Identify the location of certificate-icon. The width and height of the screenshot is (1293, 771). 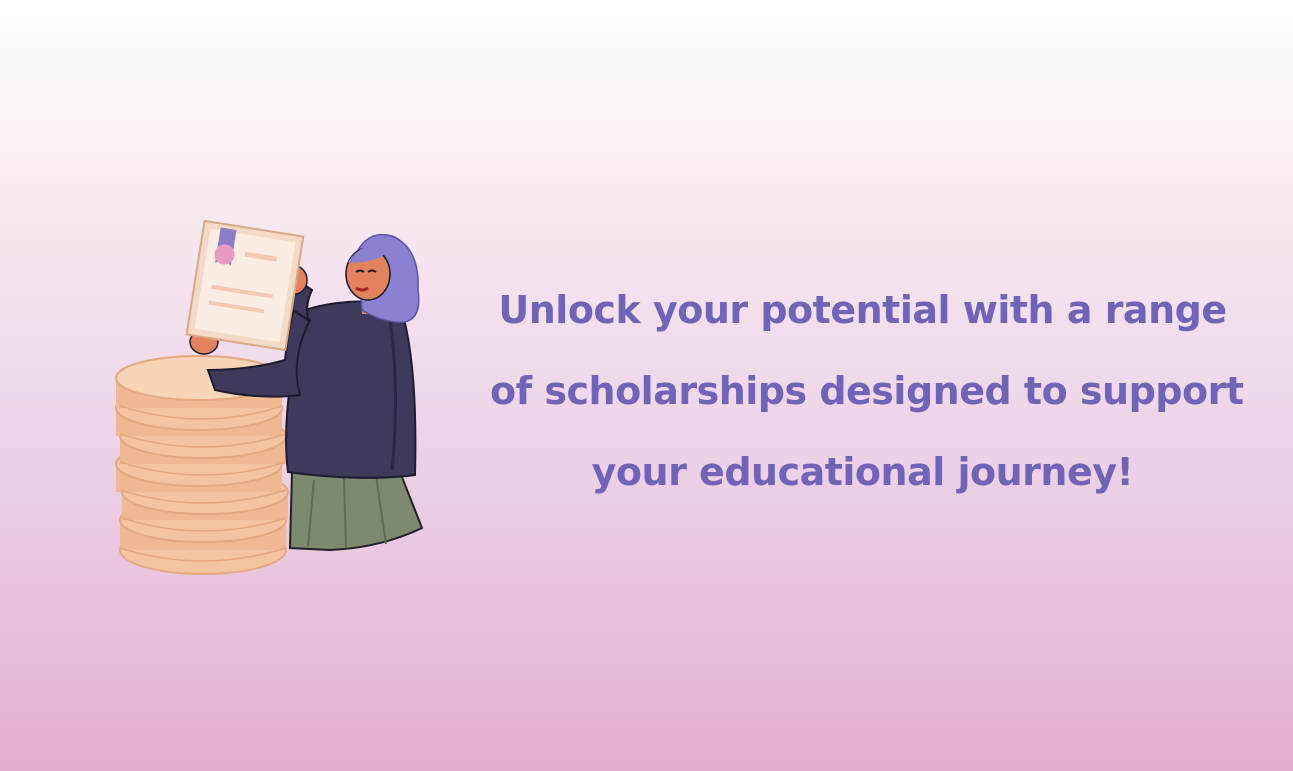
(245, 285).